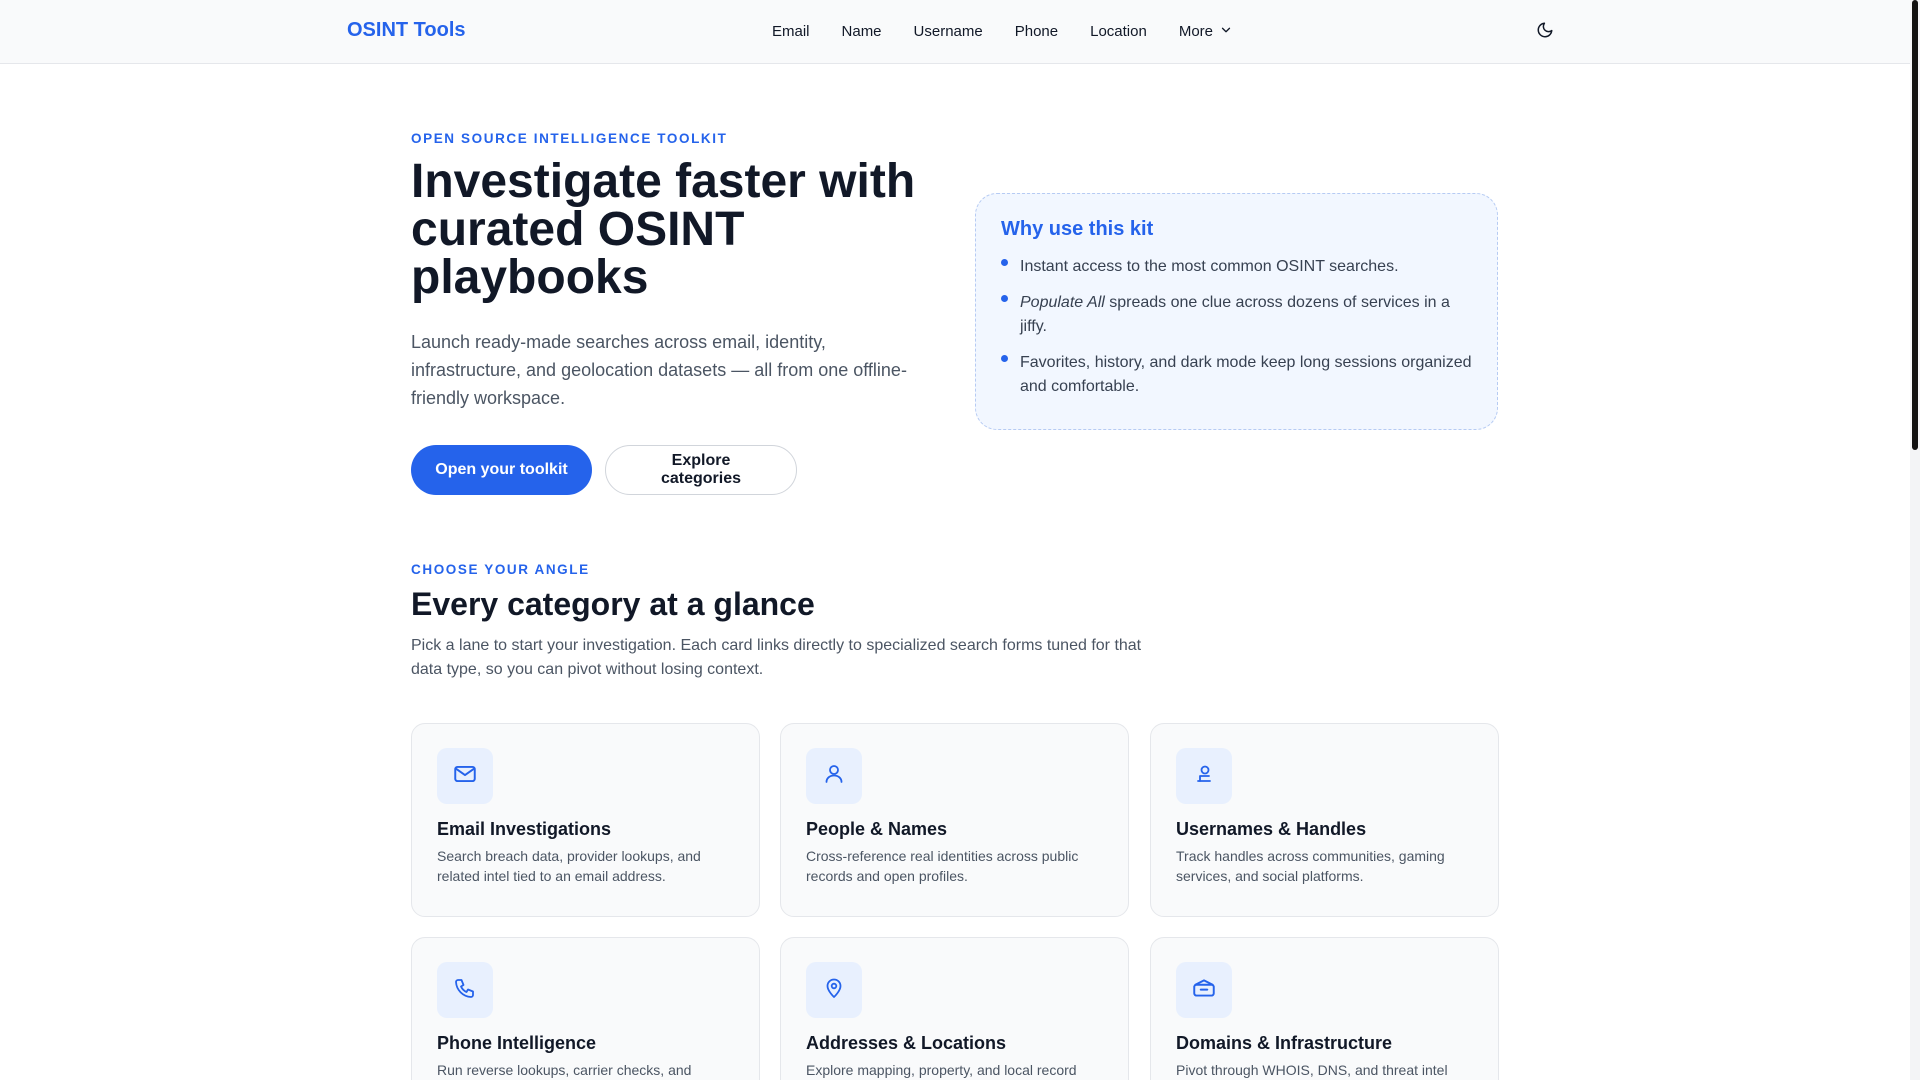 The width and height of the screenshot is (1920, 1080). I want to click on mail-icon, so click(465, 776).